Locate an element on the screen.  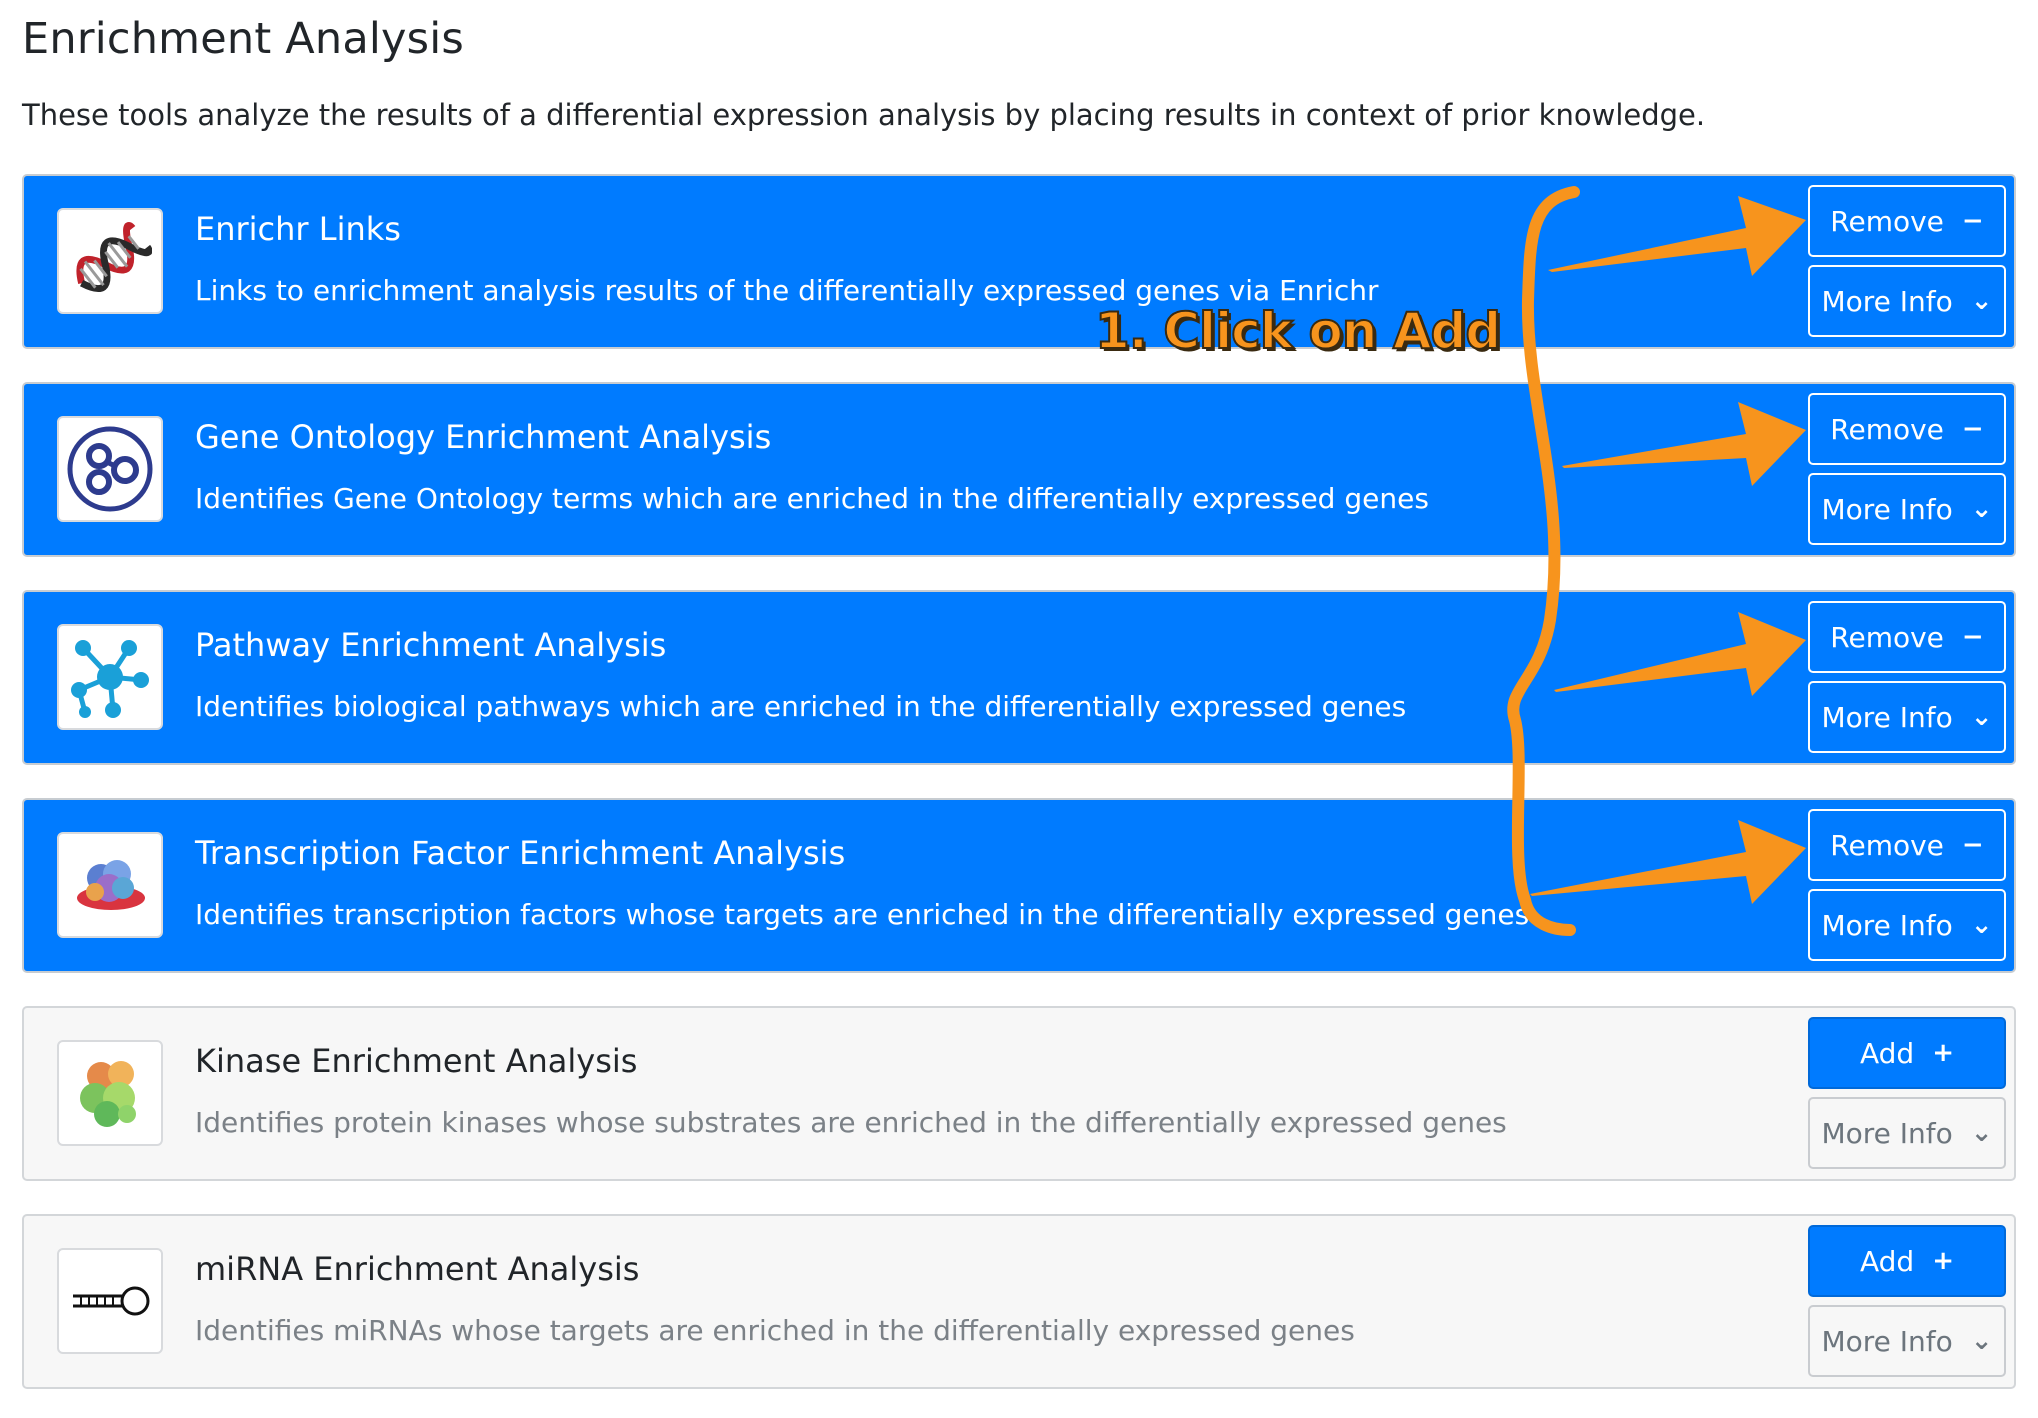
kinase-protein-icon is located at coordinates (110, 1093).